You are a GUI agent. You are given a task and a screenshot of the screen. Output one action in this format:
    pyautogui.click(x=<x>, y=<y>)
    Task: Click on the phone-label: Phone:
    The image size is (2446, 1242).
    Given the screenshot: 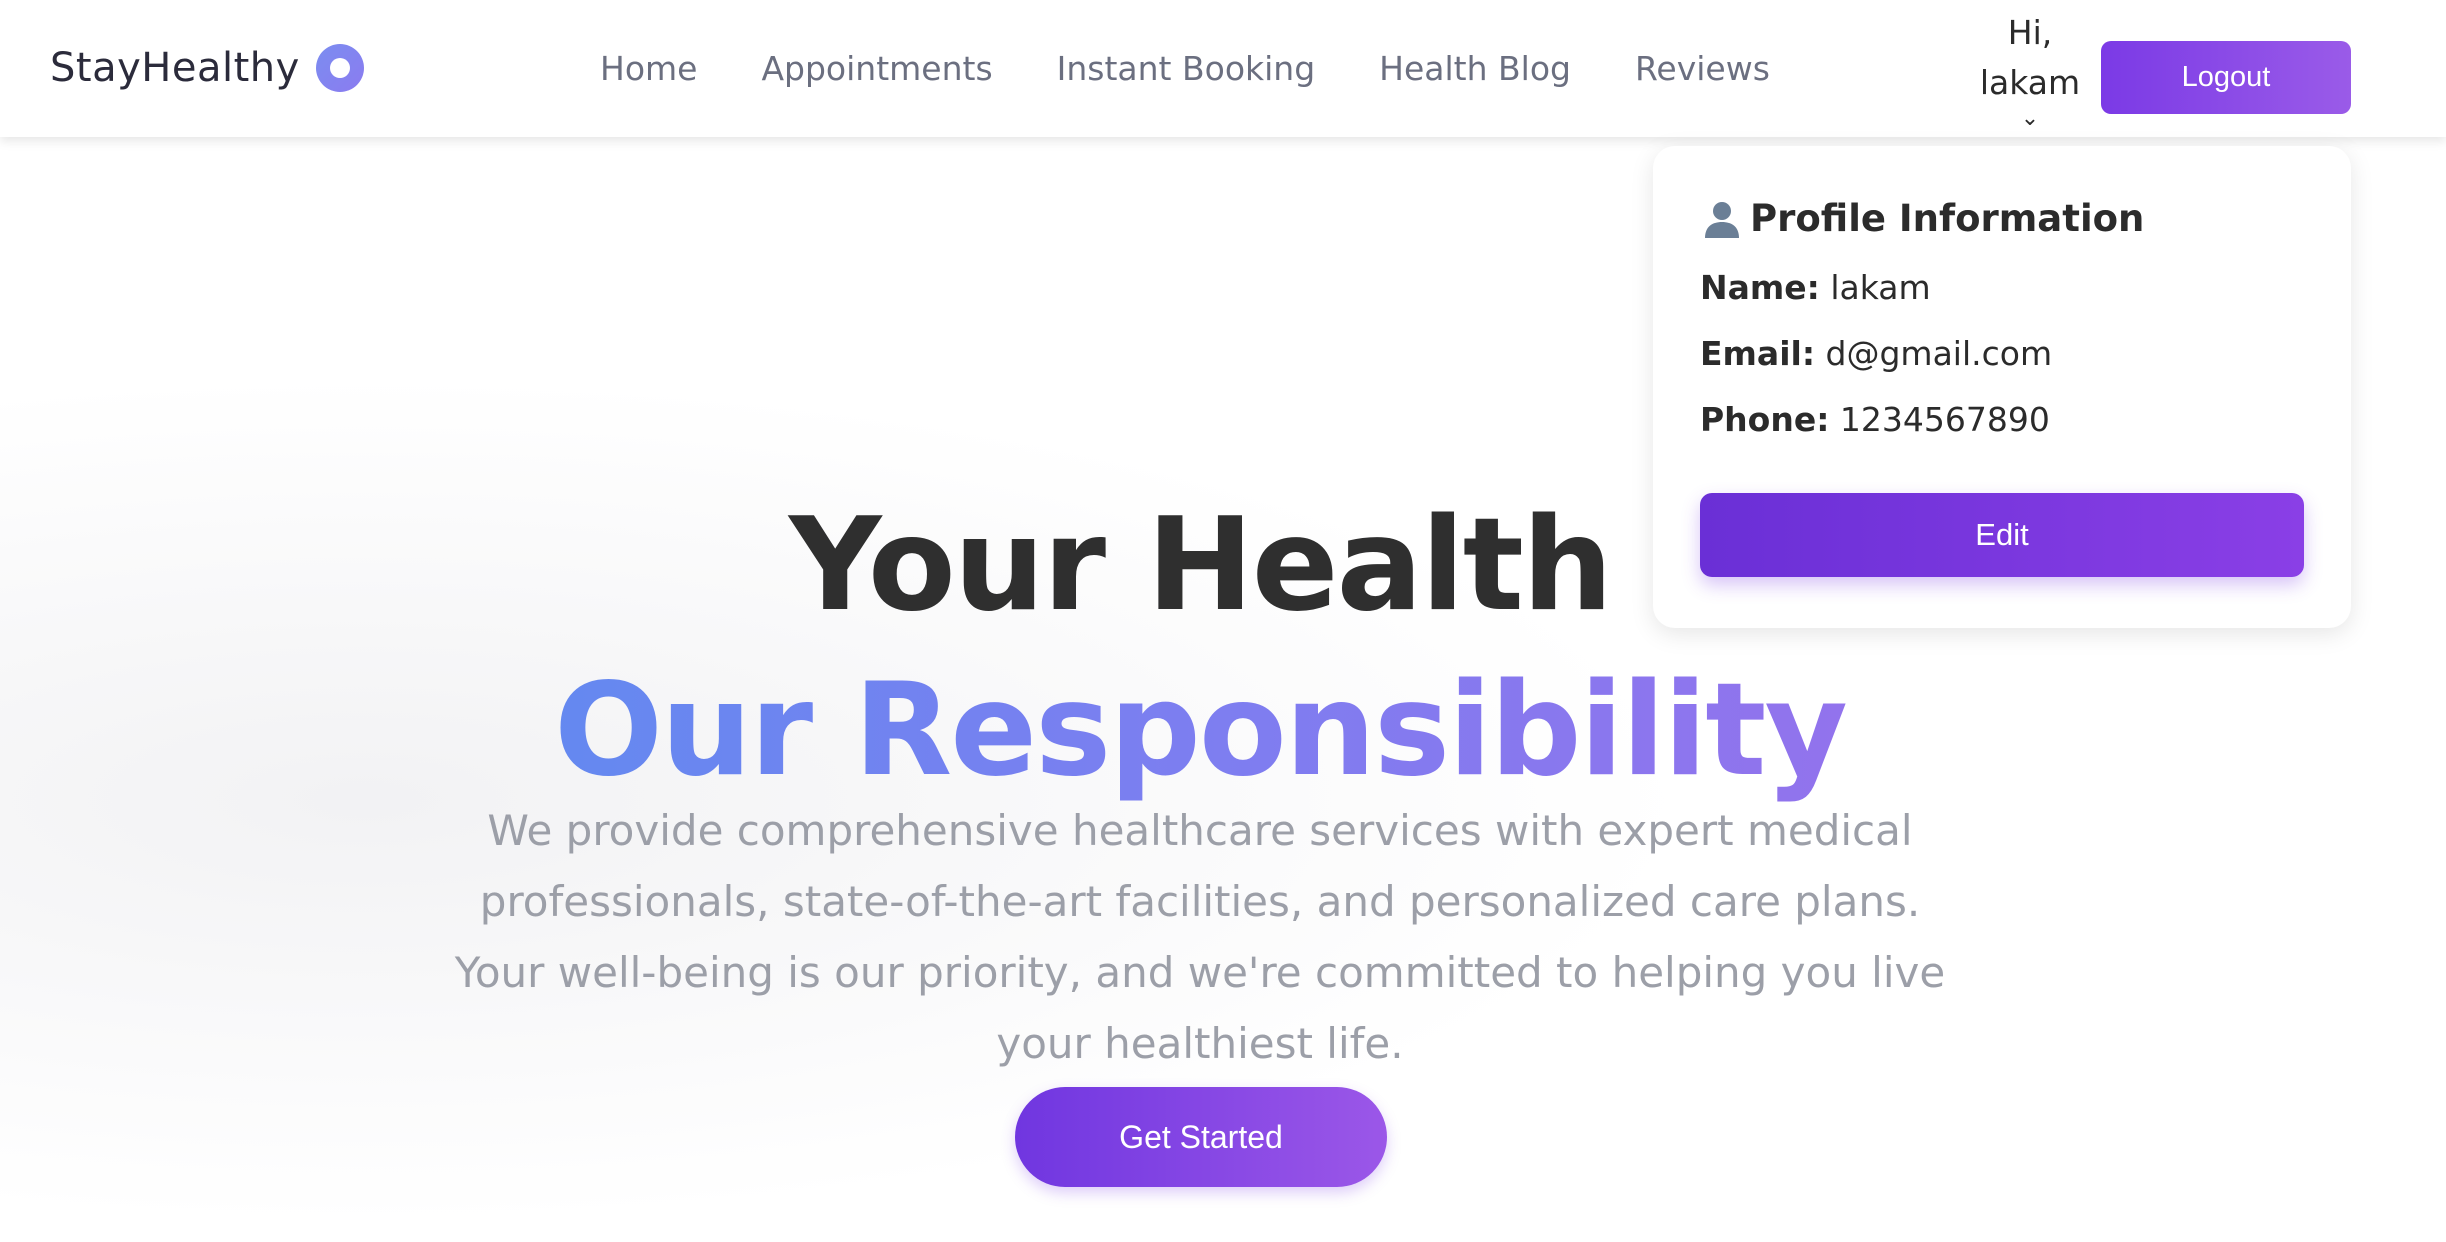 What is the action you would take?
    pyautogui.click(x=1765, y=419)
    